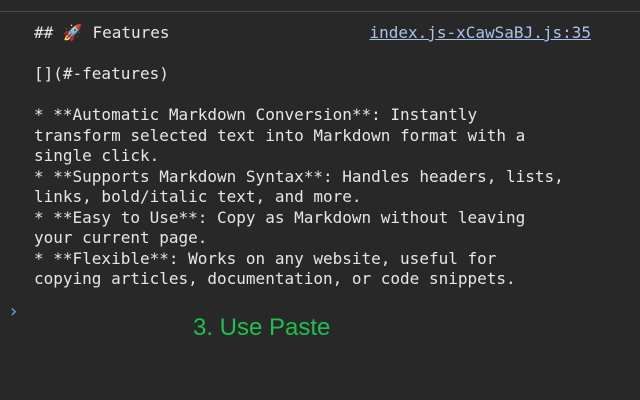 The width and height of the screenshot is (640, 400). Describe the element at coordinates (198, 196) in the screenshot. I see `log-line: links, bold/italic text, and more.` at that location.